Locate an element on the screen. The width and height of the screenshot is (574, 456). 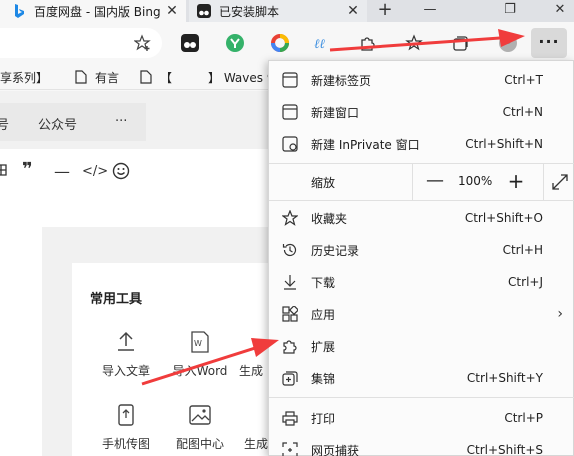
tab-title: 已安装脚本 is located at coordinates (249, 11).